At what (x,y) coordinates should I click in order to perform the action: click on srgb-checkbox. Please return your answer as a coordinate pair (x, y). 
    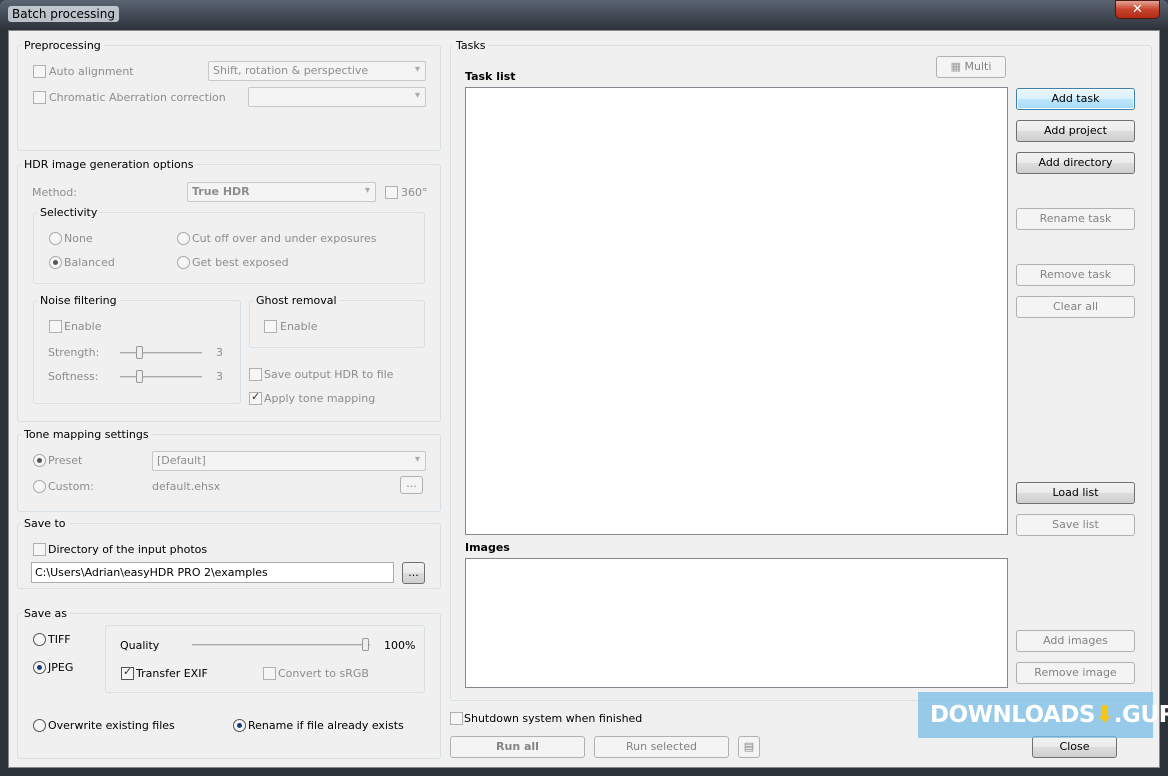
    Looking at the image, I should click on (269, 673).